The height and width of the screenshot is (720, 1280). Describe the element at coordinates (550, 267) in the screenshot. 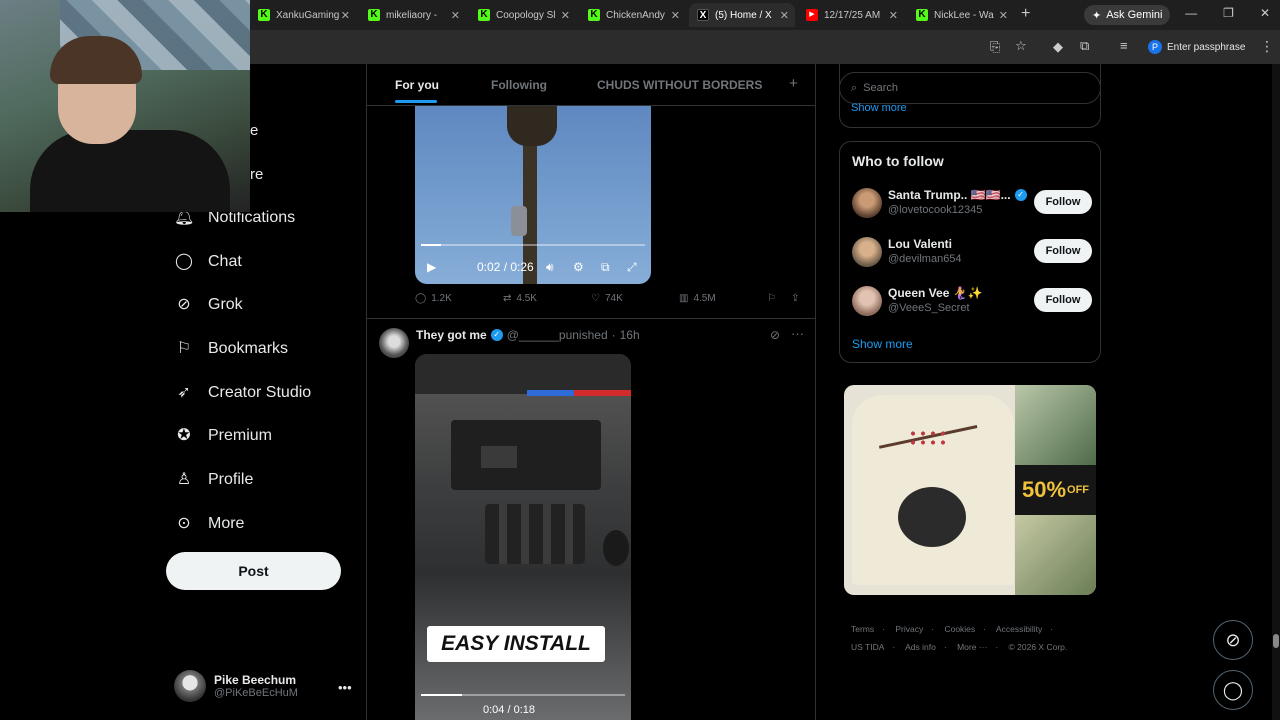

I see `volume-icon: 🔊︎` at that location.